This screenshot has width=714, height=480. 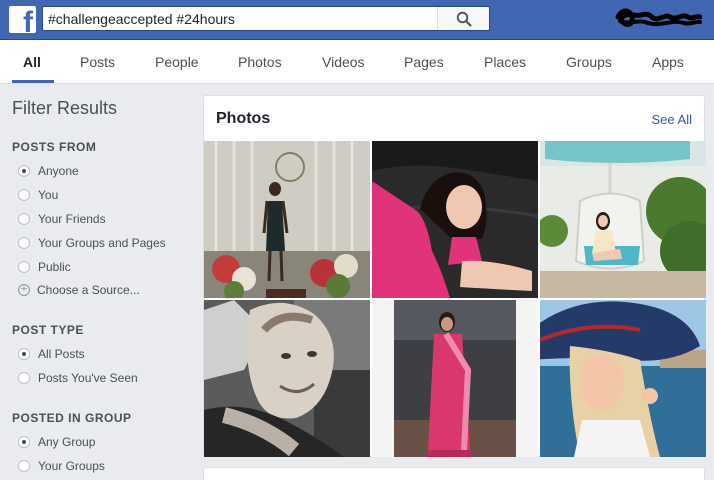 What do you see at coordinates (260, 62) in the screenshot?
I see `tab-photos: Photos` at bounding box center [260, 62].